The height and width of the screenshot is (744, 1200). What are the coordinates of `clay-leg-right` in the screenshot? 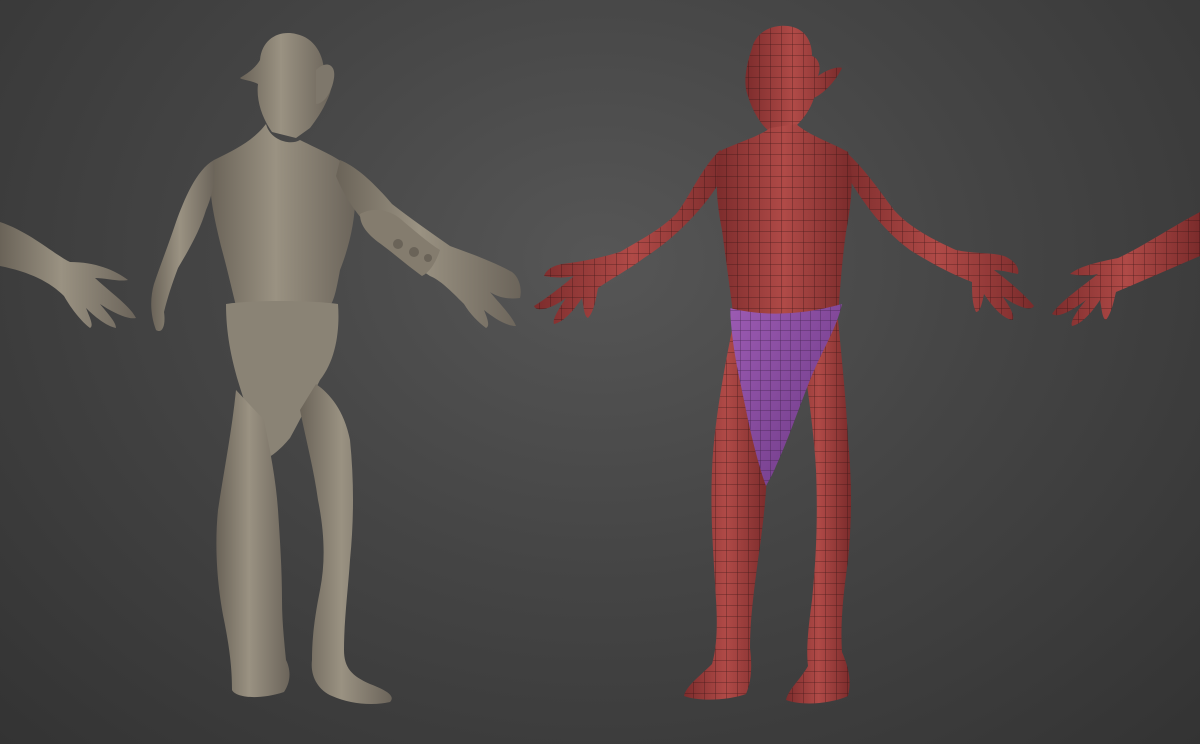 It's located at (346, 544).